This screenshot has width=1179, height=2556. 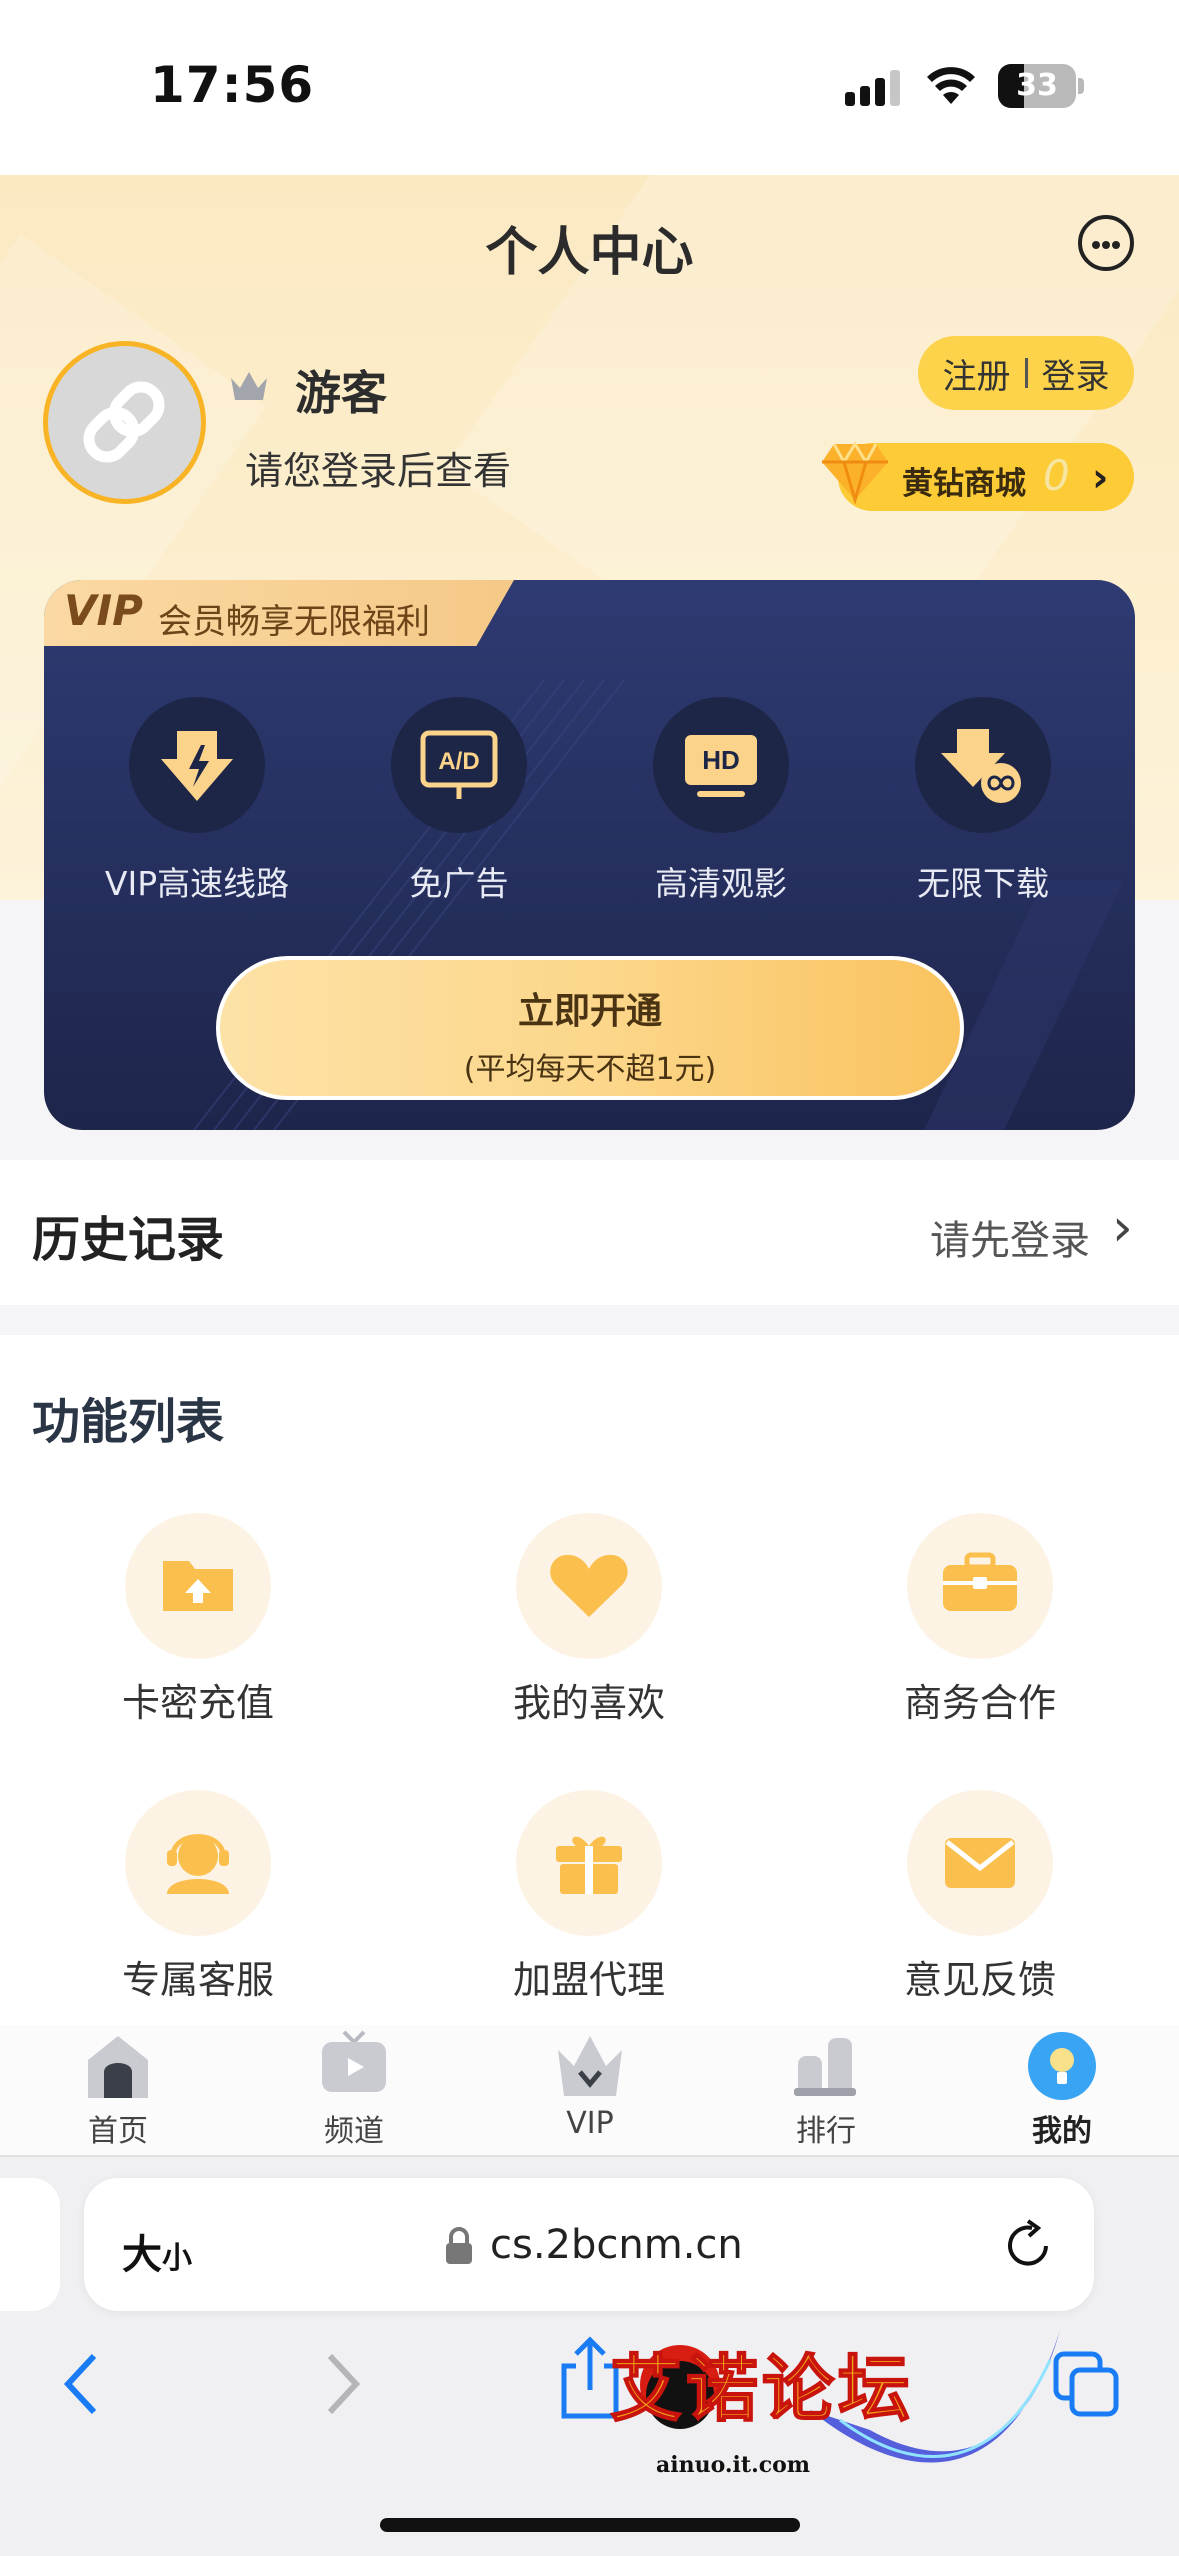 I want to click on function-list-title: 功能列表, so click(x=128, y=1422).